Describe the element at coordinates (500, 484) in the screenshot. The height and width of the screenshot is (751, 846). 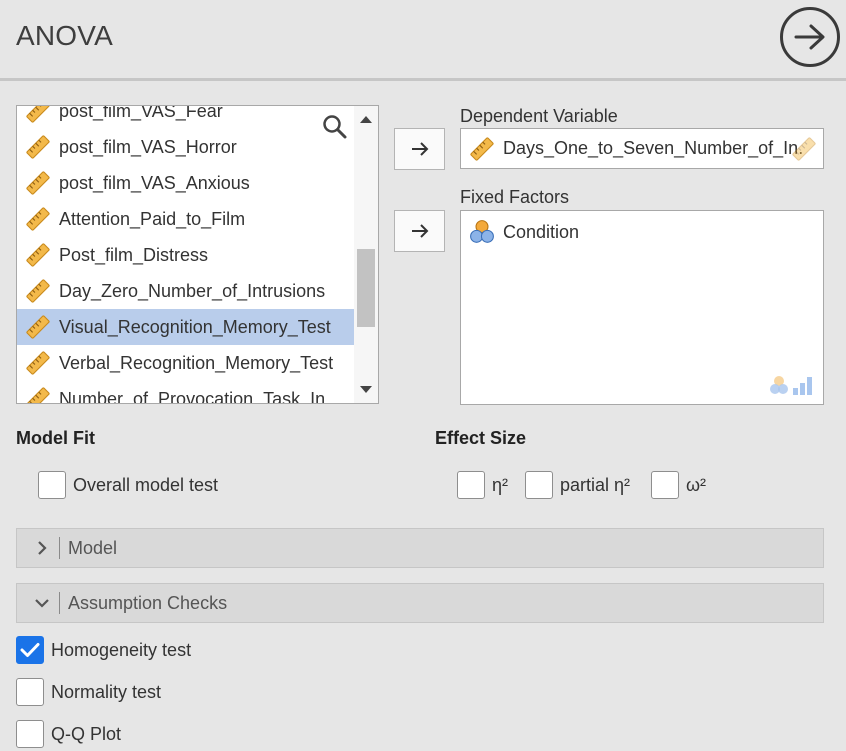
I see `eta-squared-label: η²` at that location.